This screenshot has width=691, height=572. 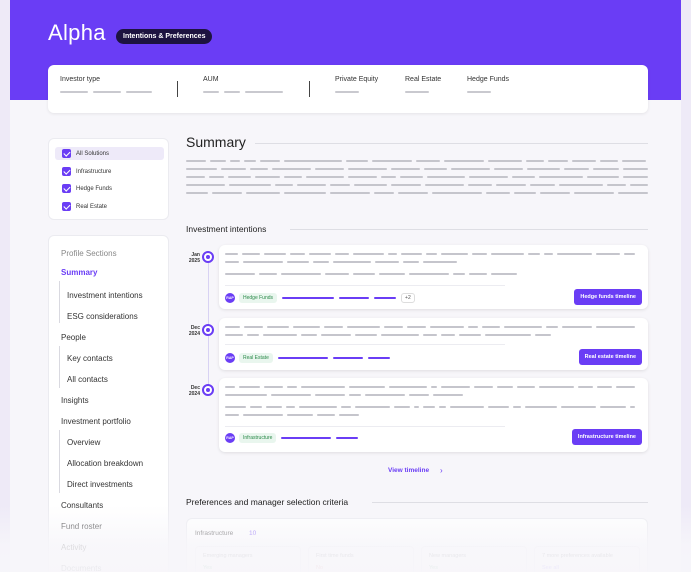 I want to click on pref-more: 7 more preferences available See all, so click(x=587, y=559).